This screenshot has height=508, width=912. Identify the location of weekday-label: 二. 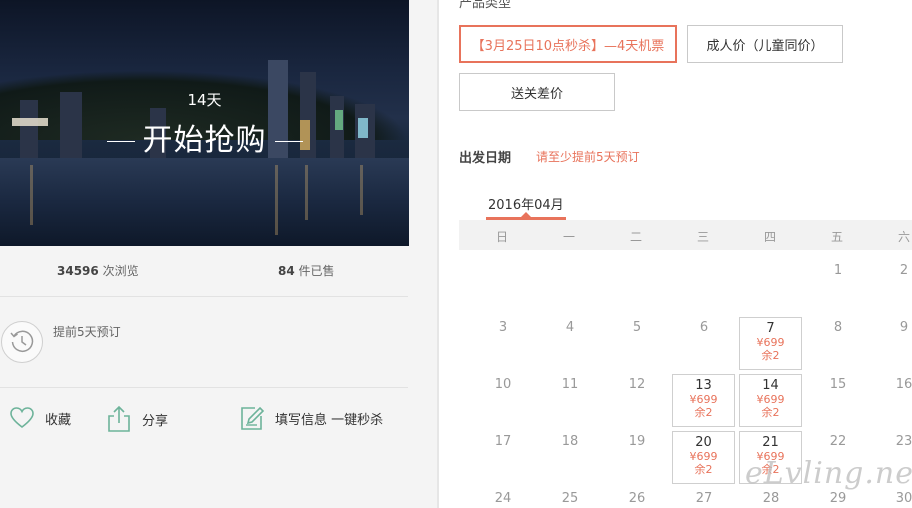
(635, 237).